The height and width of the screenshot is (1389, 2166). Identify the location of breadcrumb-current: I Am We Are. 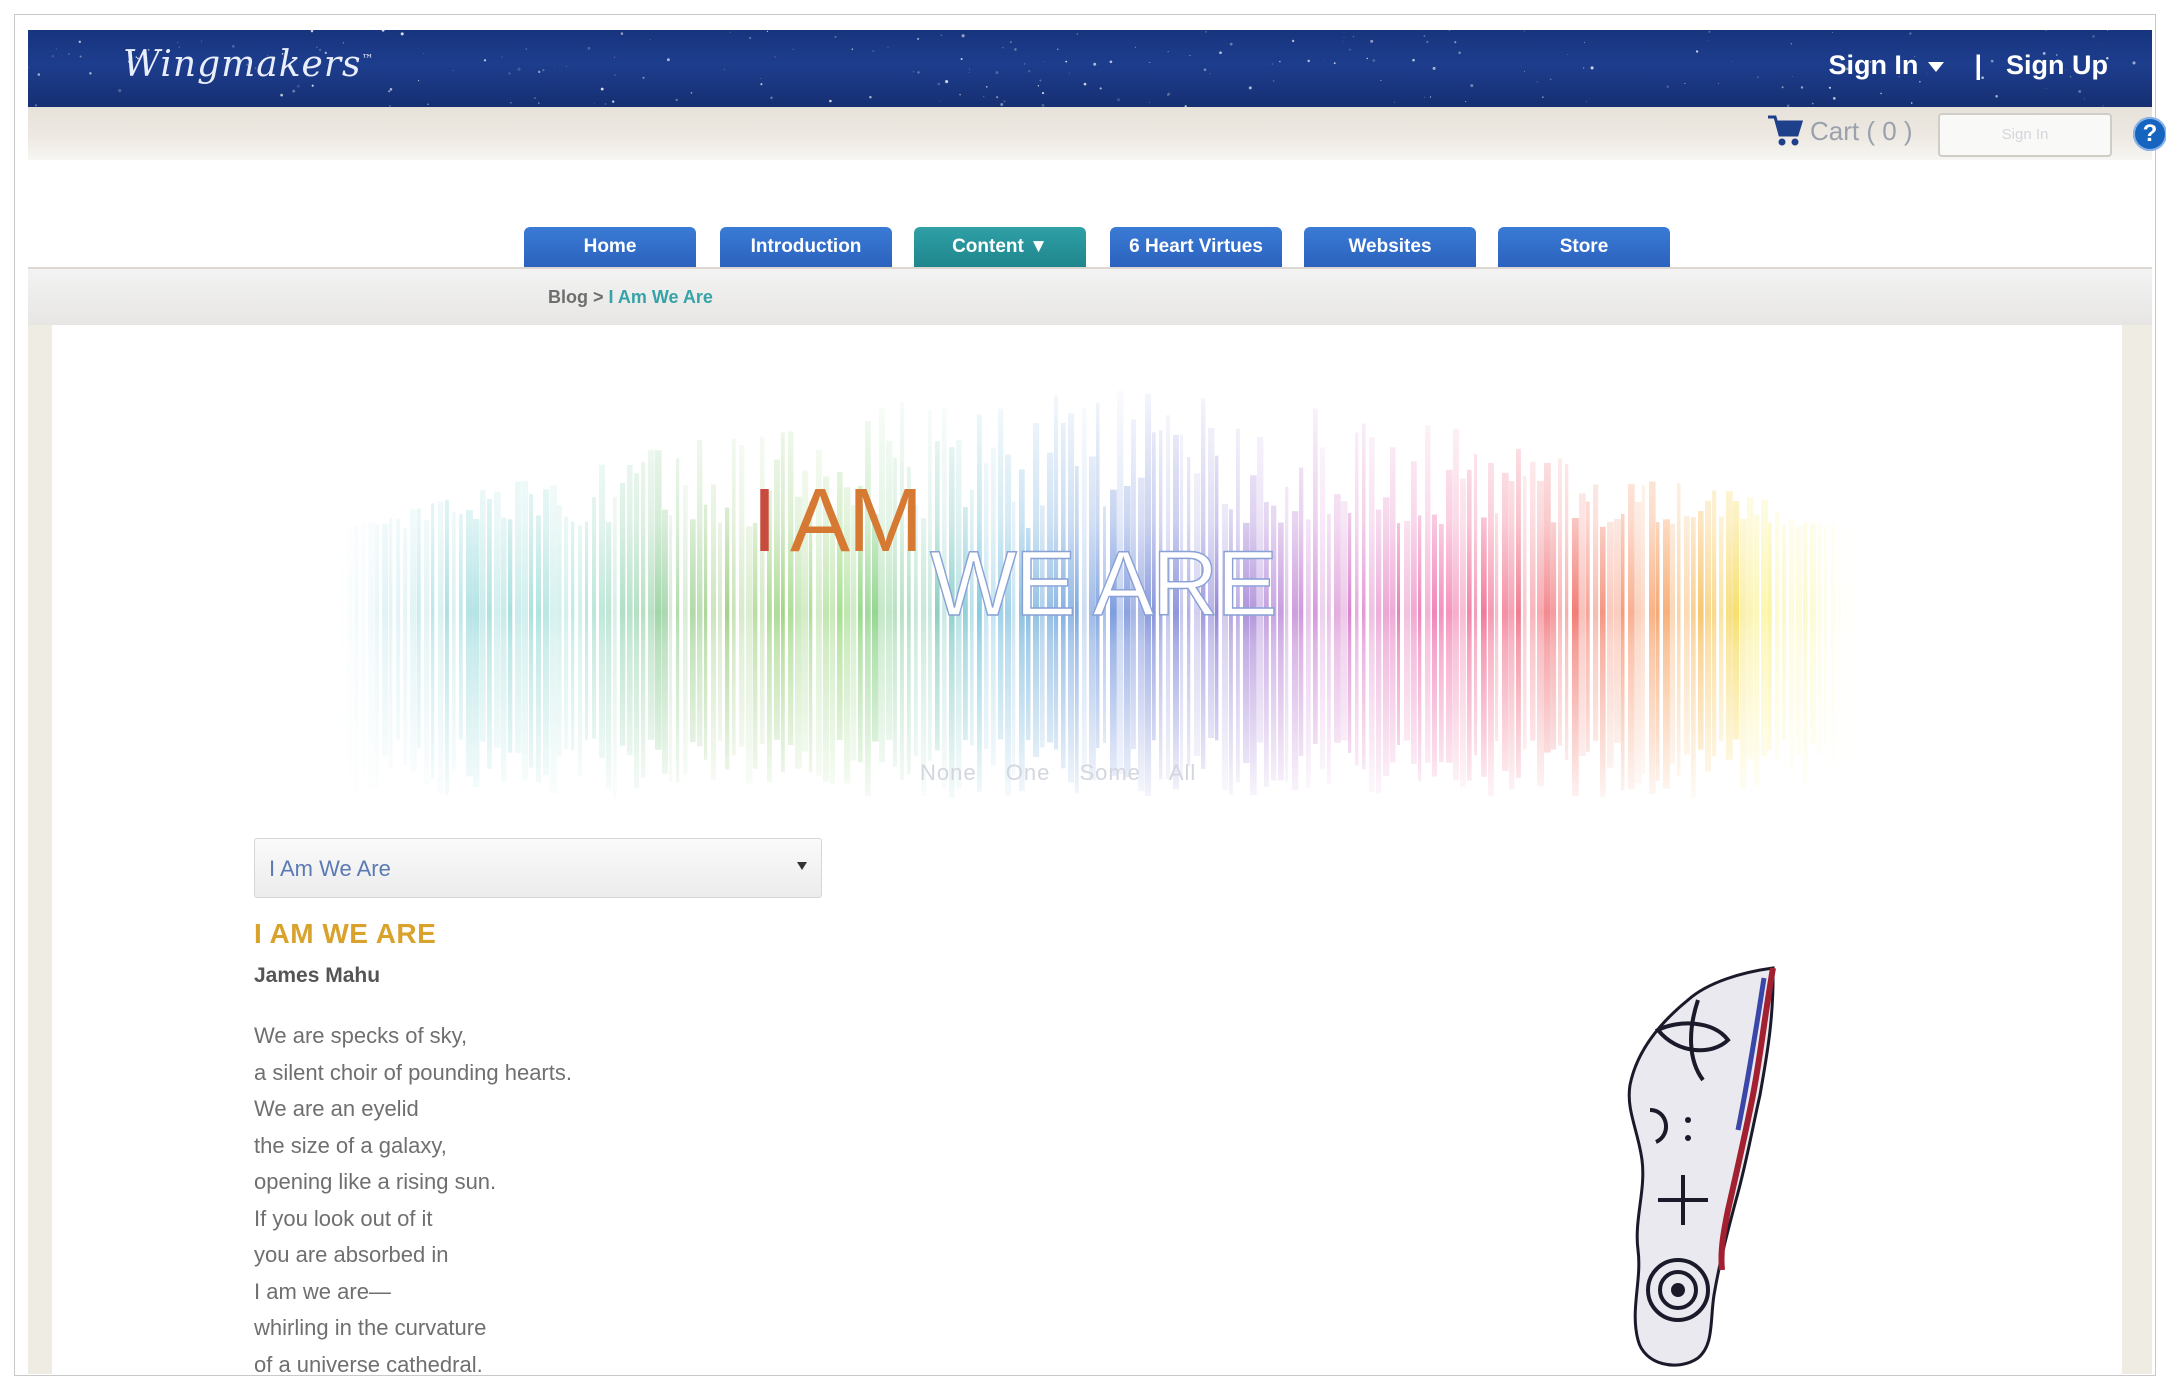
(661, 297).